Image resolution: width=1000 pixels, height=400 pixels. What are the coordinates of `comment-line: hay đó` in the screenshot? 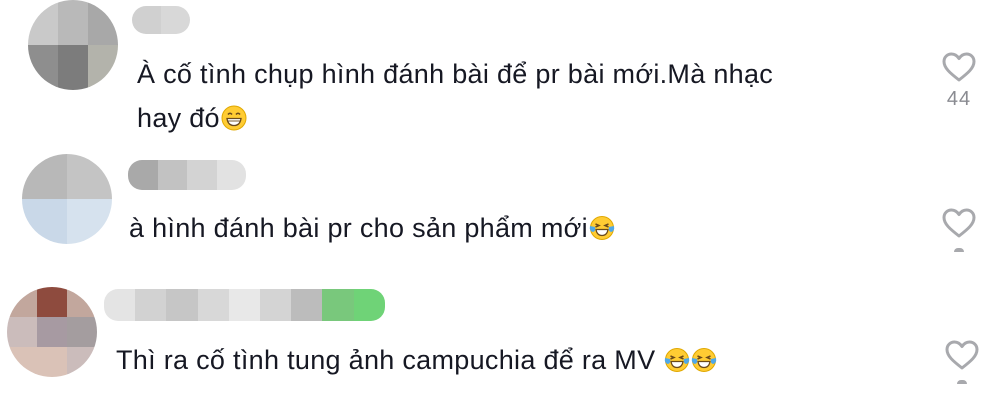 It's located at (455, 118).